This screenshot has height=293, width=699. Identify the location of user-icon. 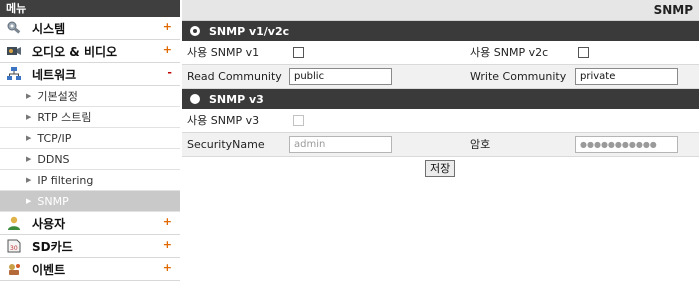
(14, 223).